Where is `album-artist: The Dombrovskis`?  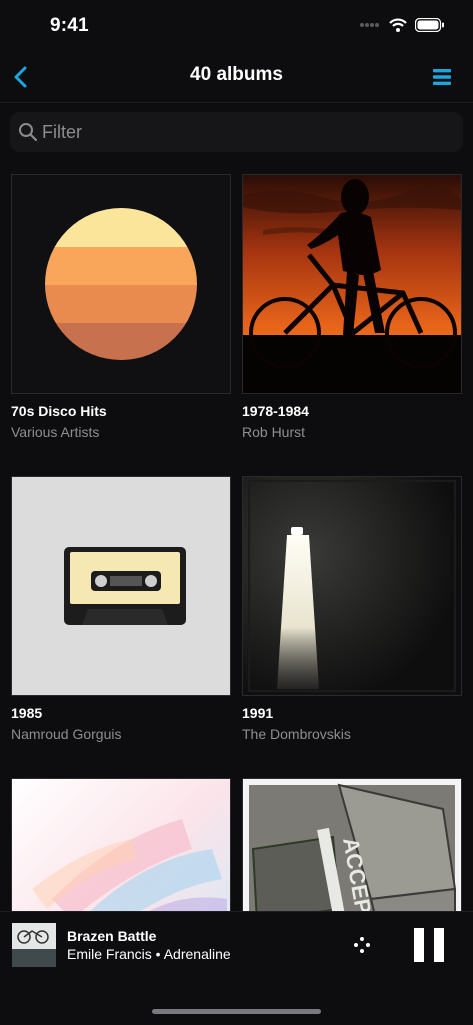
album-artist: The Dombrovskis is located at coordinates (296, 734).